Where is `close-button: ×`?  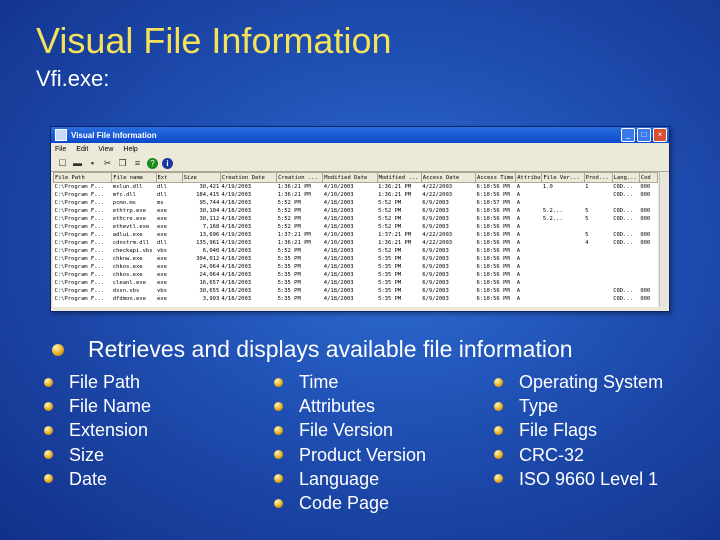
close-button: × is located at coordinates (660, 135).